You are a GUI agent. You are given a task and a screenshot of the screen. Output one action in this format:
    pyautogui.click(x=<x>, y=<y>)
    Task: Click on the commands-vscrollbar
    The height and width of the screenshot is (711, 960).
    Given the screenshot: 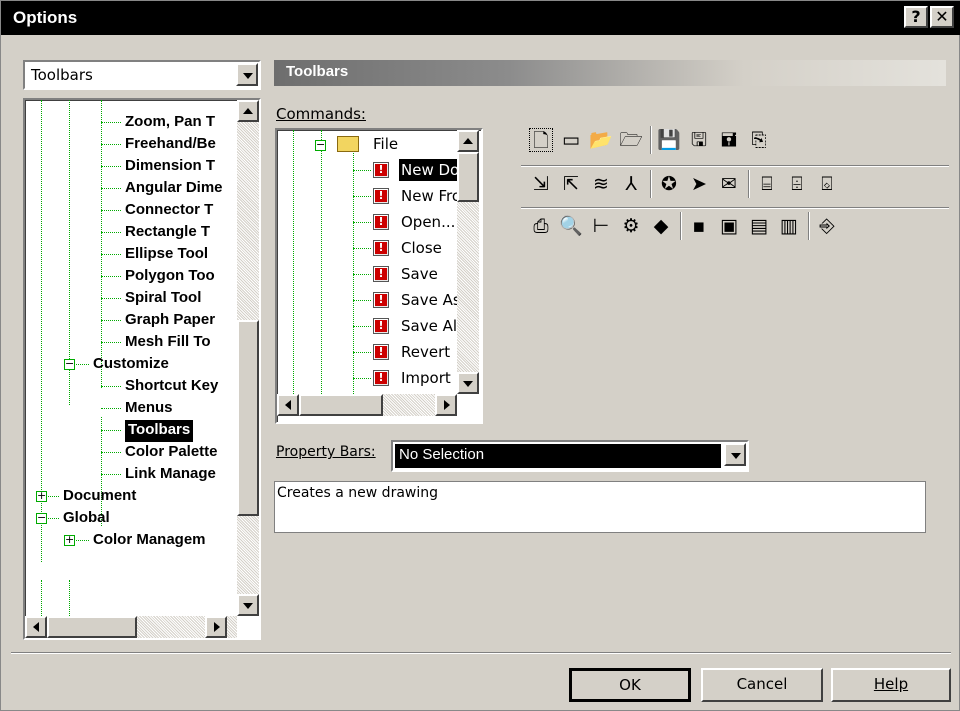 What is the action you would take?
    pyautogui.click(x=468, y=262)
    